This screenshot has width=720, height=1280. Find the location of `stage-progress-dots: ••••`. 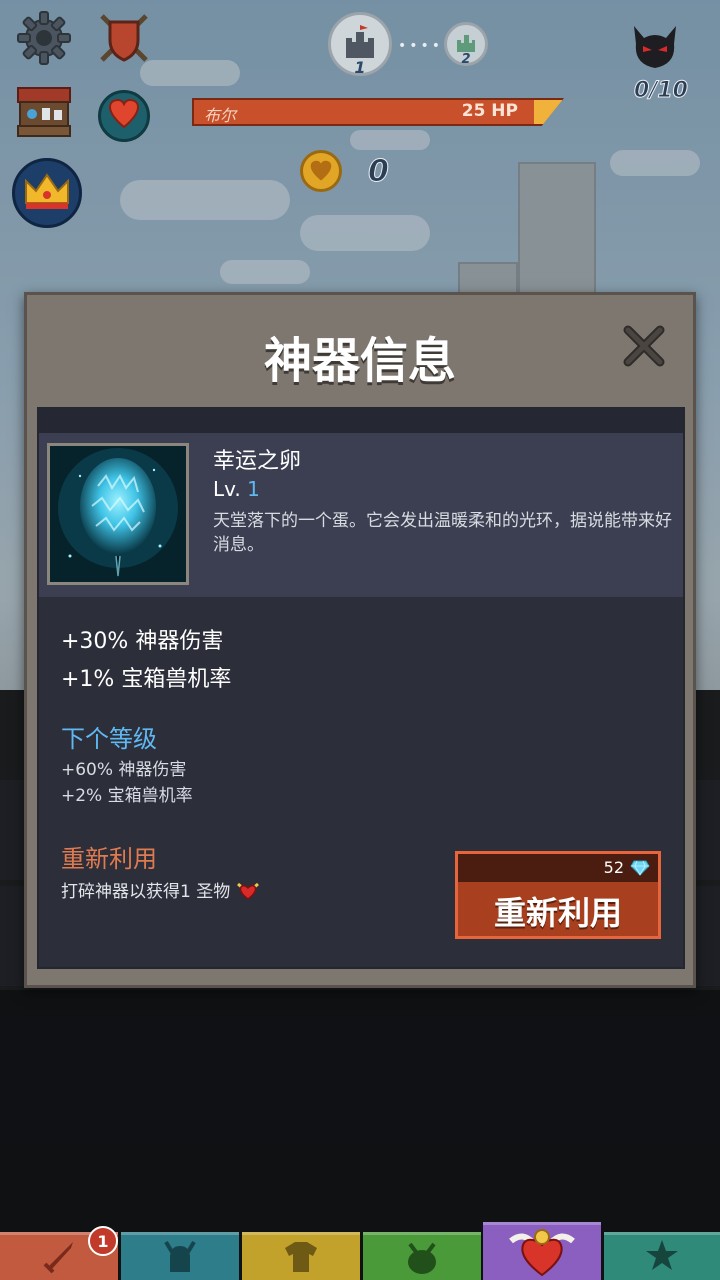

stage-progress-dots: •••• is located at coordinates (421, 46).